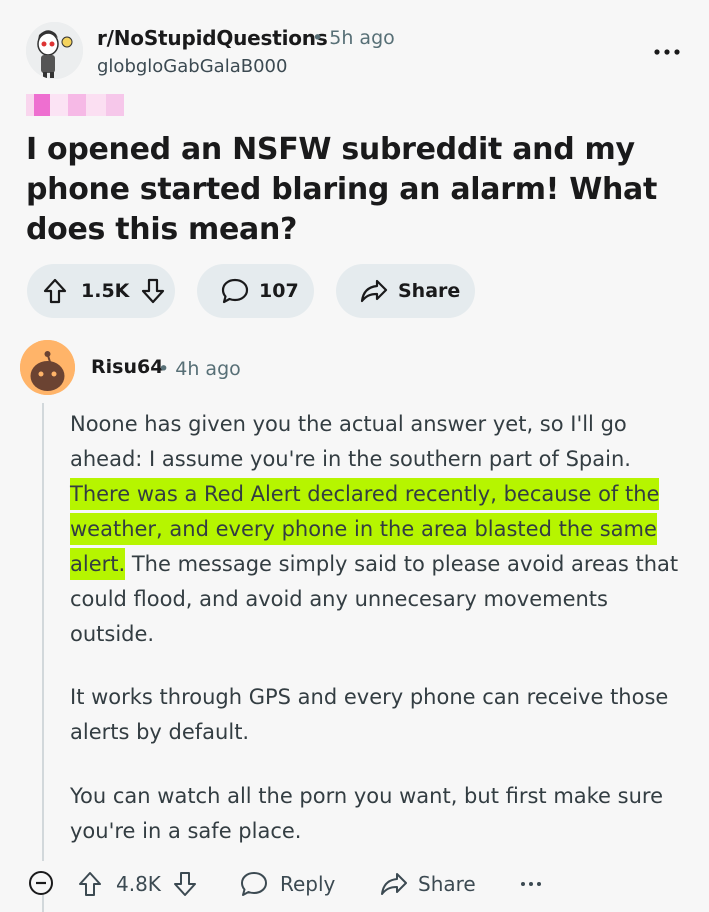  I want to click on comment-author: Risu64, so click(127, 367).